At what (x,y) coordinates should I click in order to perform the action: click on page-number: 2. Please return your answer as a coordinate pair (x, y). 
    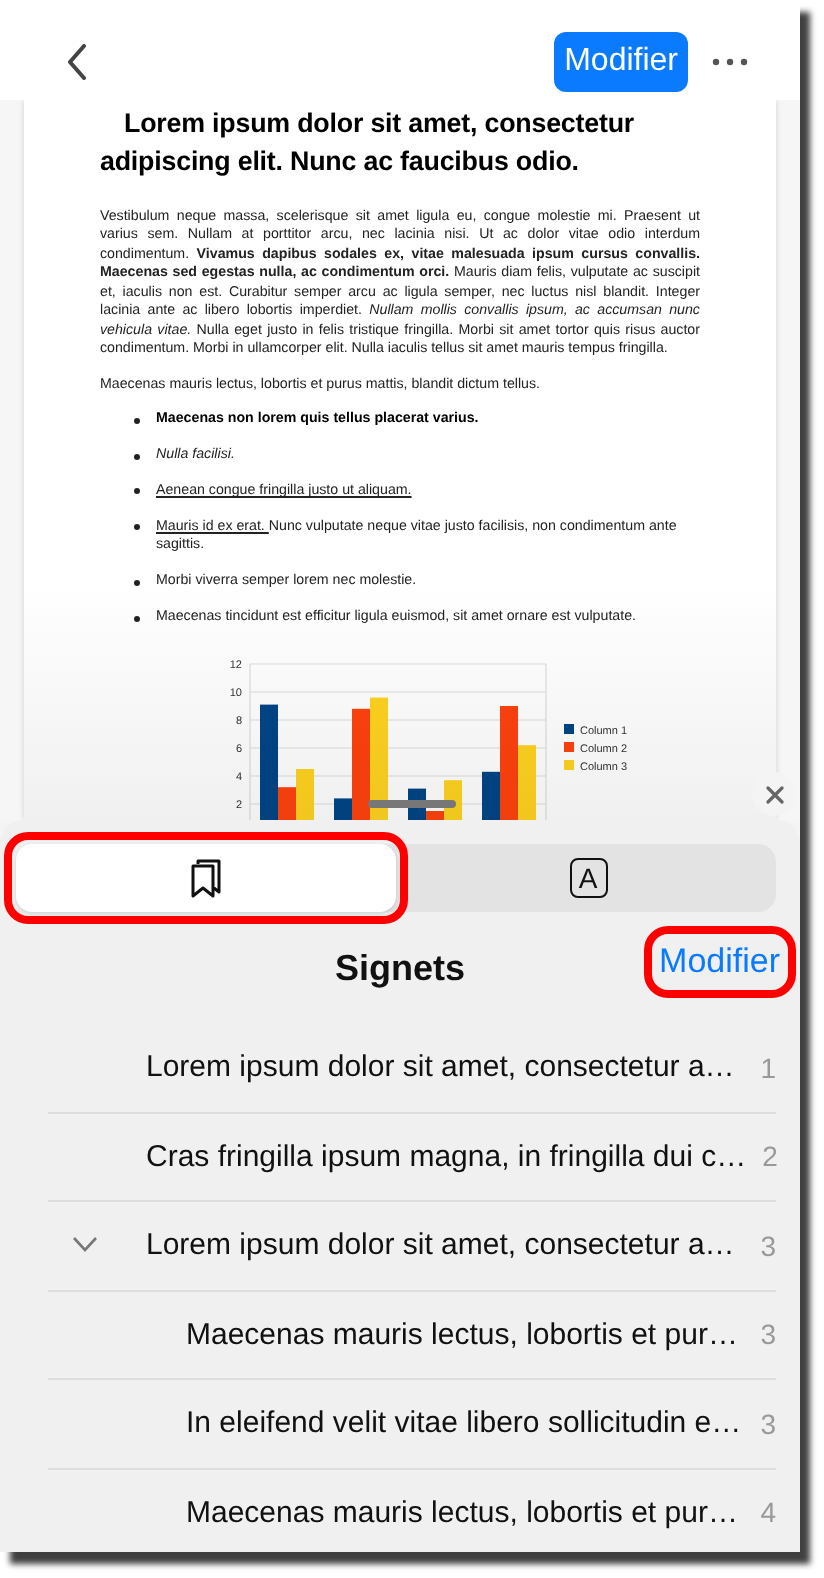
    Looking at the image, I should click on (770, 1156).